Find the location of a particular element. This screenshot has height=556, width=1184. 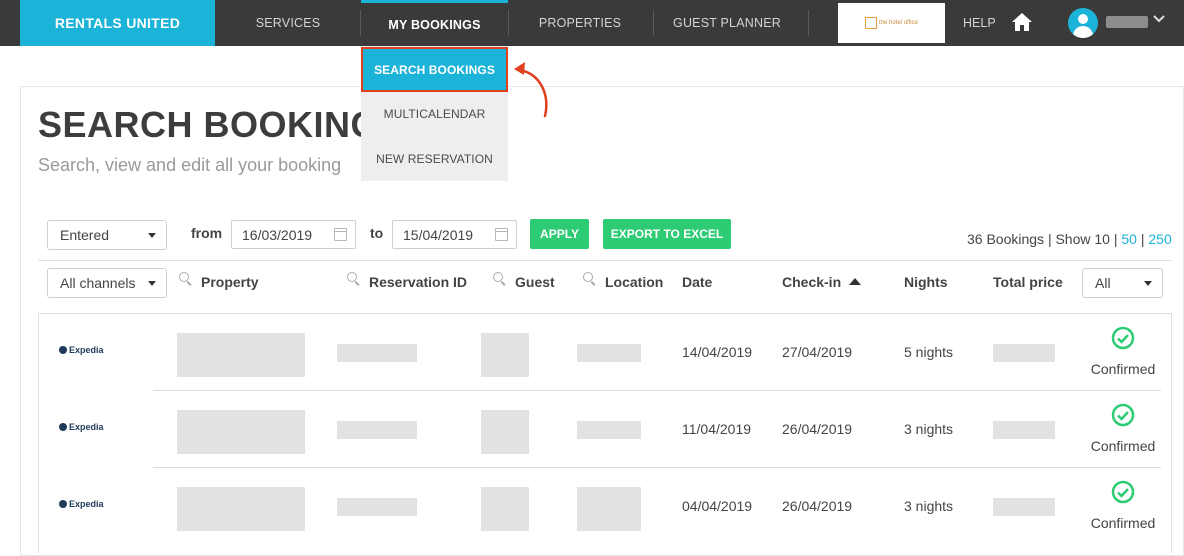

sort-ascending-icon is located at coordinates (855, 281).